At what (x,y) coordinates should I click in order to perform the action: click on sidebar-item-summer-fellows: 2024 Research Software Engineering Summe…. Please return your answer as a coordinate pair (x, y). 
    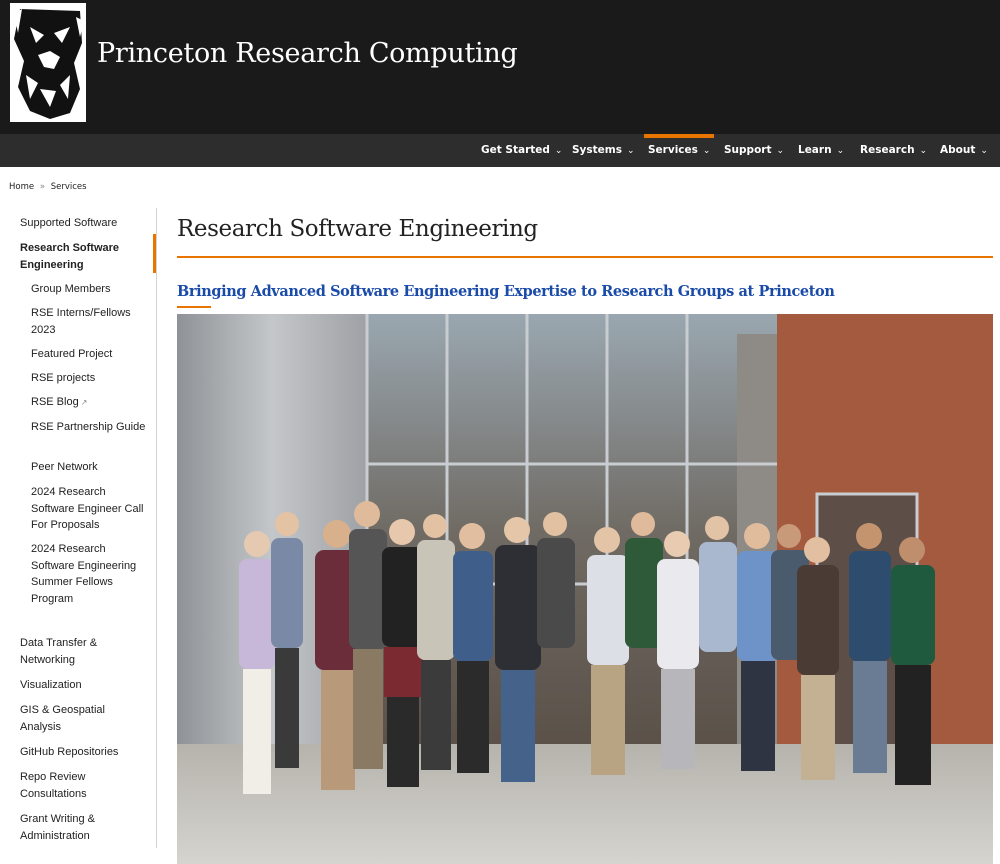
    Looking at the image, I should click on (88, 574).